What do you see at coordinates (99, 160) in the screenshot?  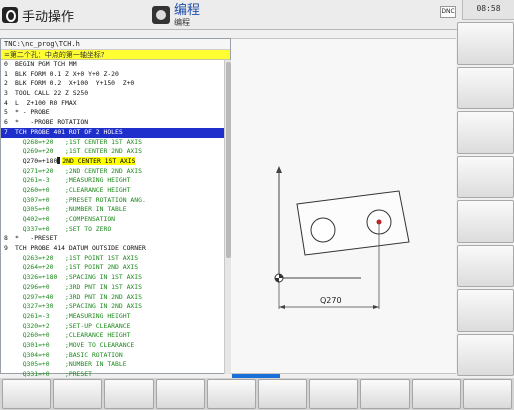 I see `highlighted-comment: 2ND CENTER 1ST AXIS` at bounding box center [99, 160].